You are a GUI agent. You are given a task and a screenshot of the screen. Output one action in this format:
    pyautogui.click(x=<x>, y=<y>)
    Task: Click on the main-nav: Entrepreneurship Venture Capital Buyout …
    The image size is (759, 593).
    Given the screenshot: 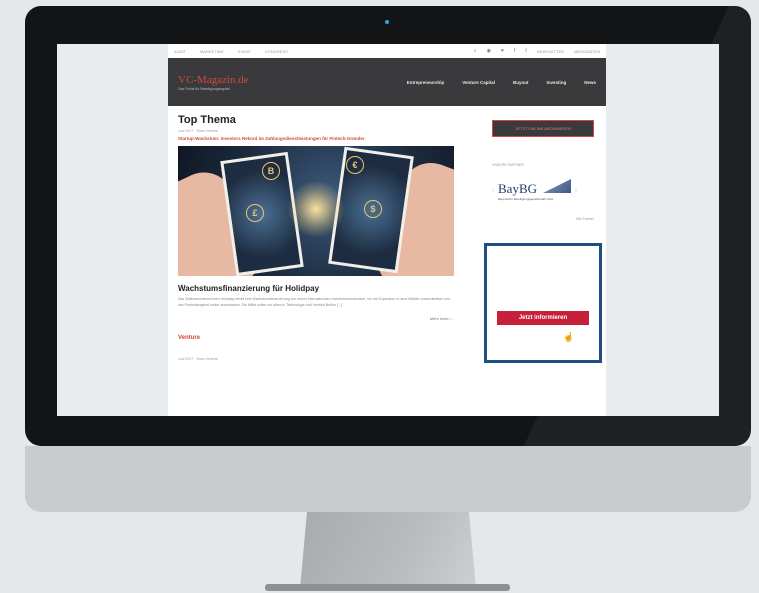 What is the action you would take?
    pyautogui.click(x=501, y=82)
    